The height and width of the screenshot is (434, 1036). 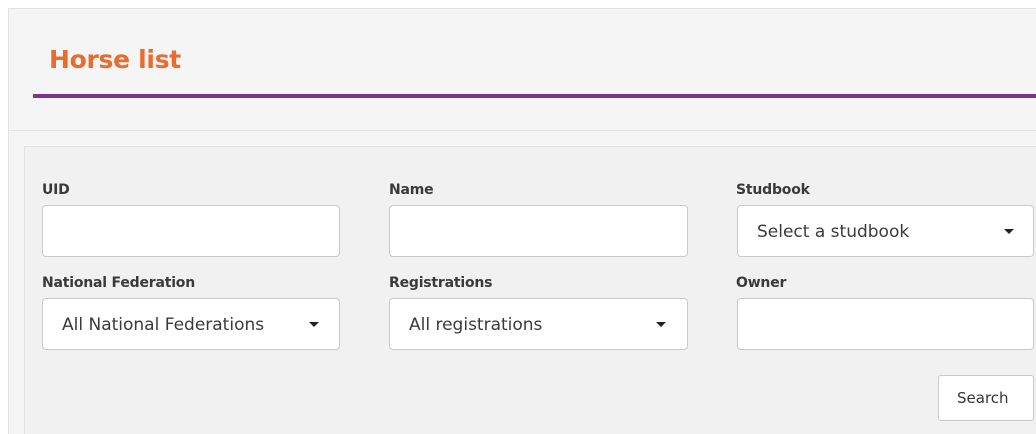 I want to click on national-federation-selected-value: All National Federations, so click(x=163, y=325).